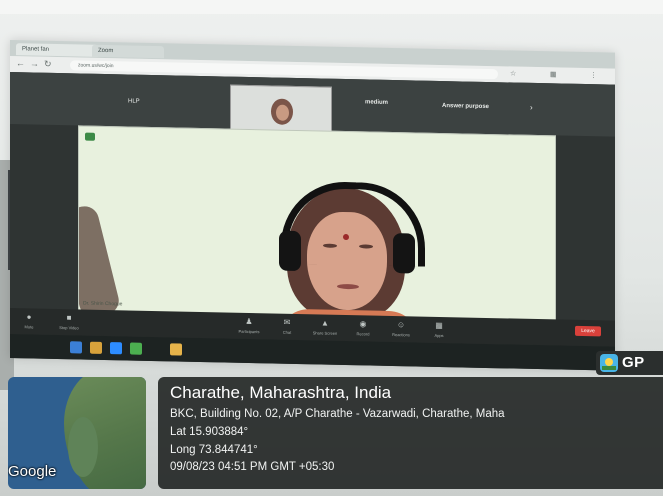 The image size is (663, 496). Describe the element at coordinates (69, 328) in the screenshot. I see `control-label: Stop Video` at that location.